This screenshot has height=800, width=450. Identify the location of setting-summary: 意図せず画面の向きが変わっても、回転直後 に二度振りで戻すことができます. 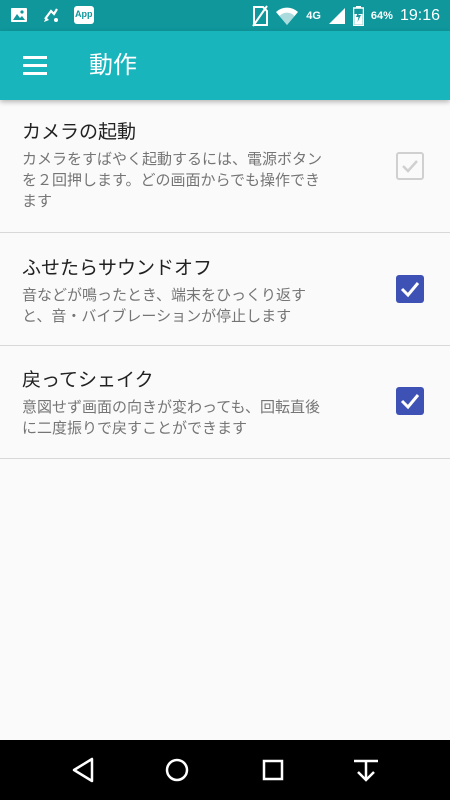
(204, 418).